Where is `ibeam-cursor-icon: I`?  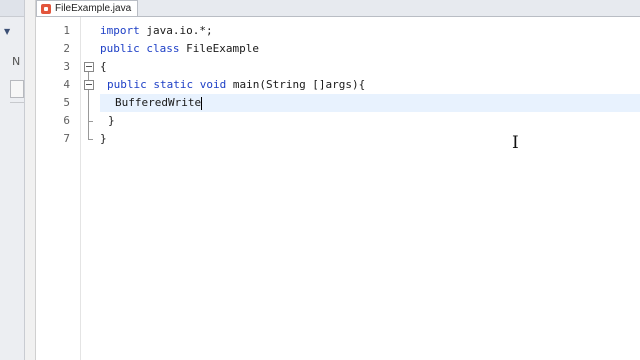
ibeam-cursor-icon: I is located at coordinates (515, 143).